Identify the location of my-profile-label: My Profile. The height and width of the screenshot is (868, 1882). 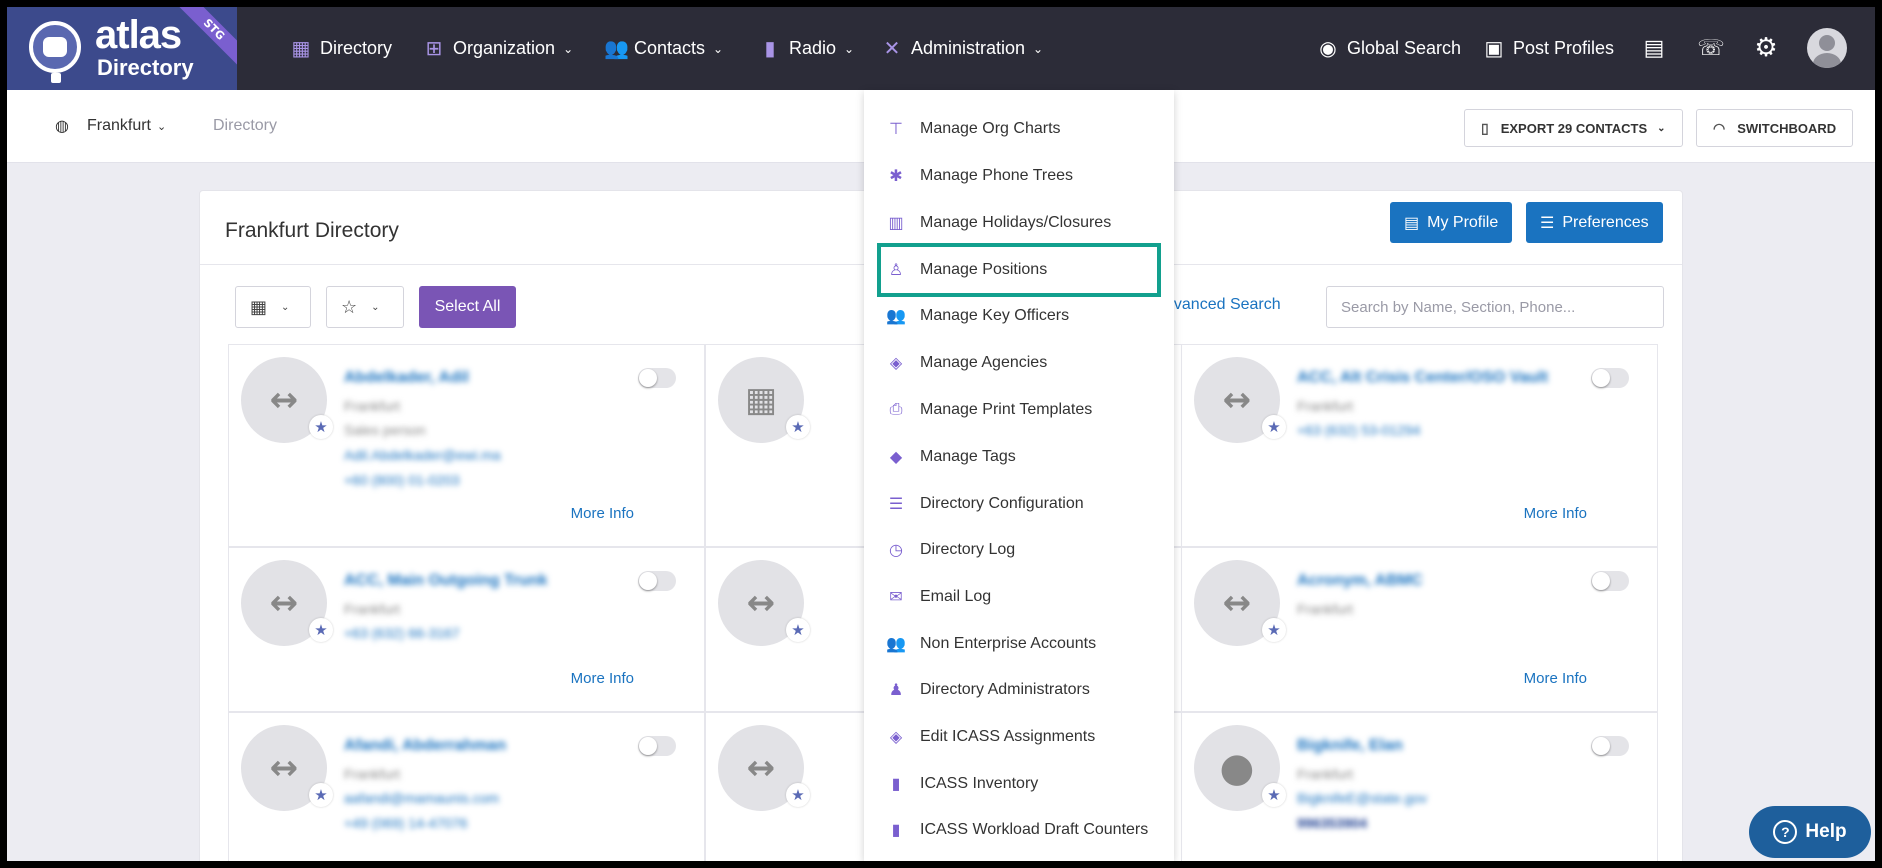
(1463, 222).